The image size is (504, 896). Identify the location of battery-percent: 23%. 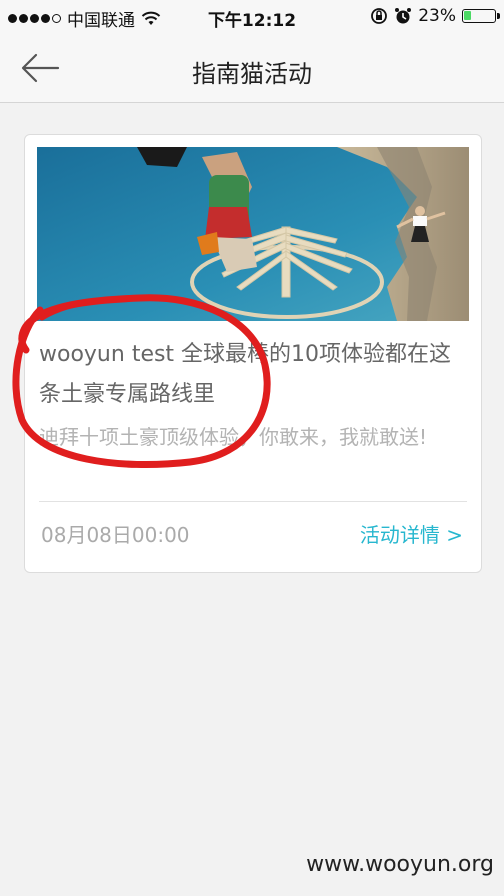
(437, 16).